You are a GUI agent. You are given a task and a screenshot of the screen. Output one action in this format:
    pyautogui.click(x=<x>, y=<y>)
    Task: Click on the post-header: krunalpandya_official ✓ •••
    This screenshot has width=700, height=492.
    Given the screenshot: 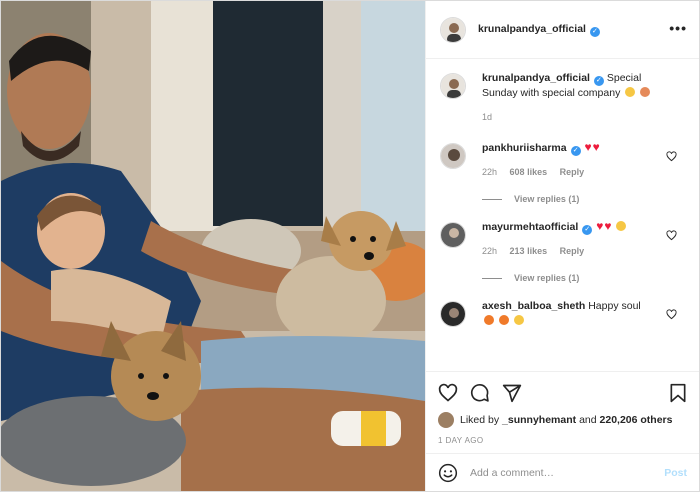 What is the action you would take?
    pyautogui.click(x=562, y=30)
    